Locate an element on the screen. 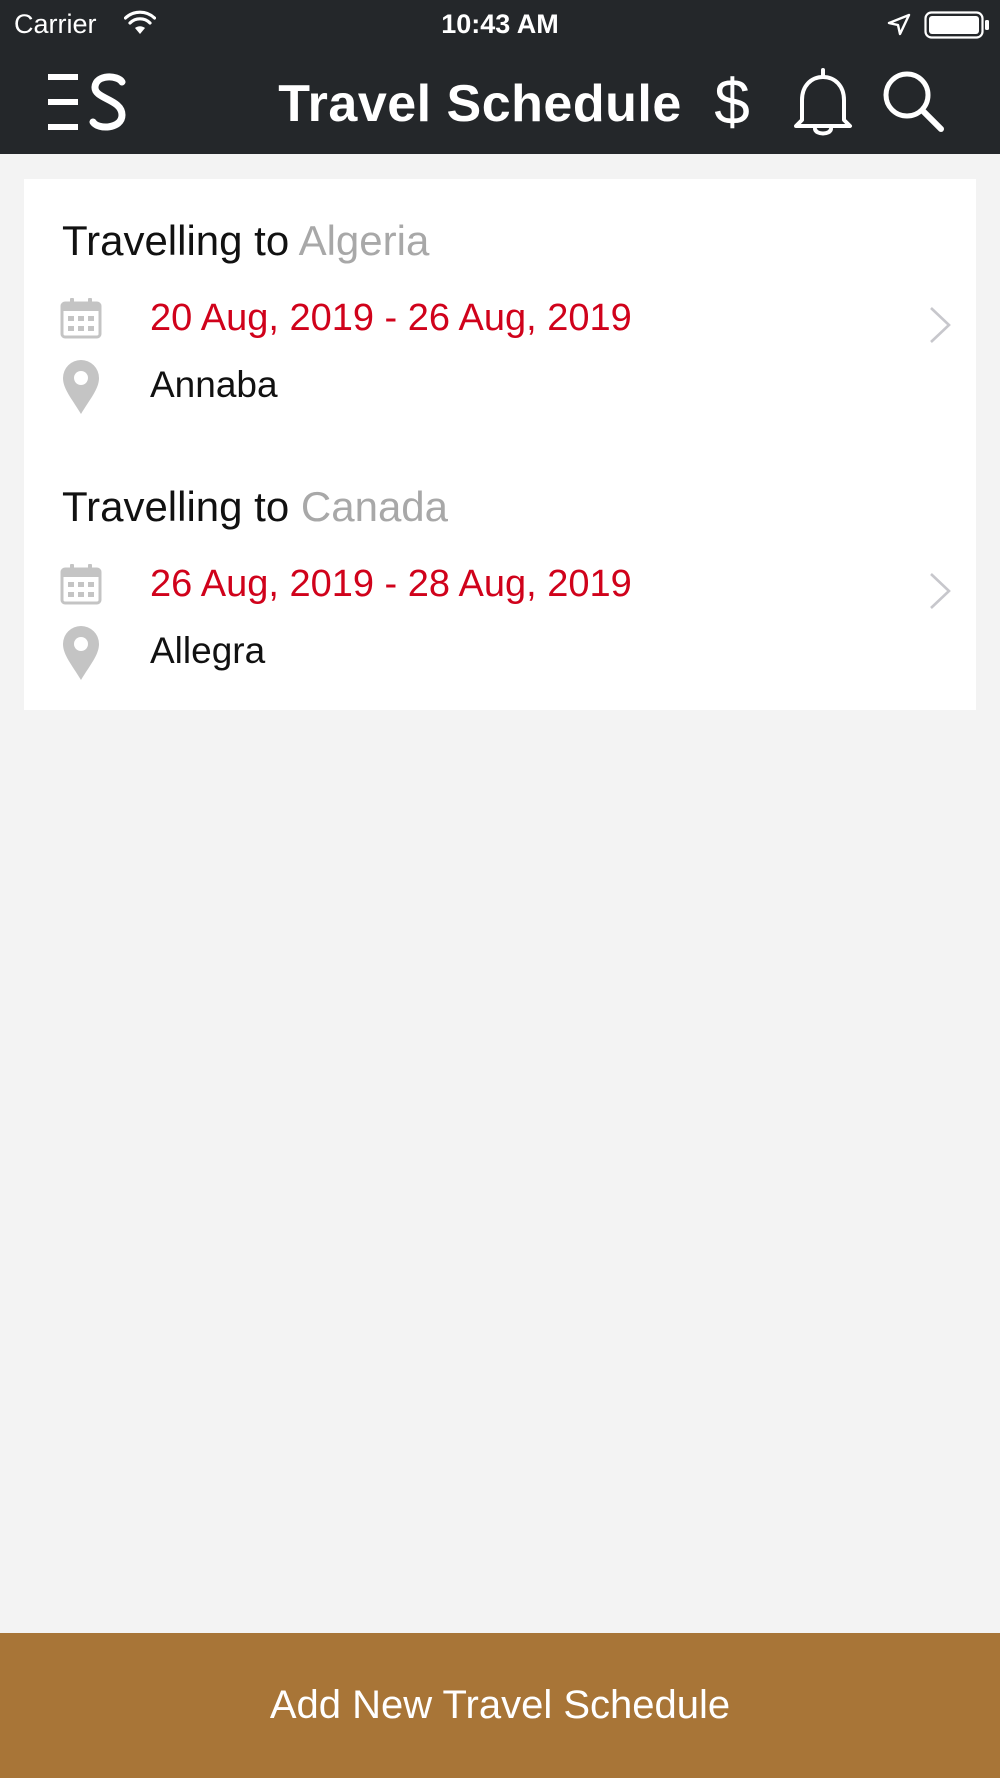 The image size is (1000, 1778). top-bar: Carrier 10:43 AM Travel Schedule $ is located at coordinates (500, 77).